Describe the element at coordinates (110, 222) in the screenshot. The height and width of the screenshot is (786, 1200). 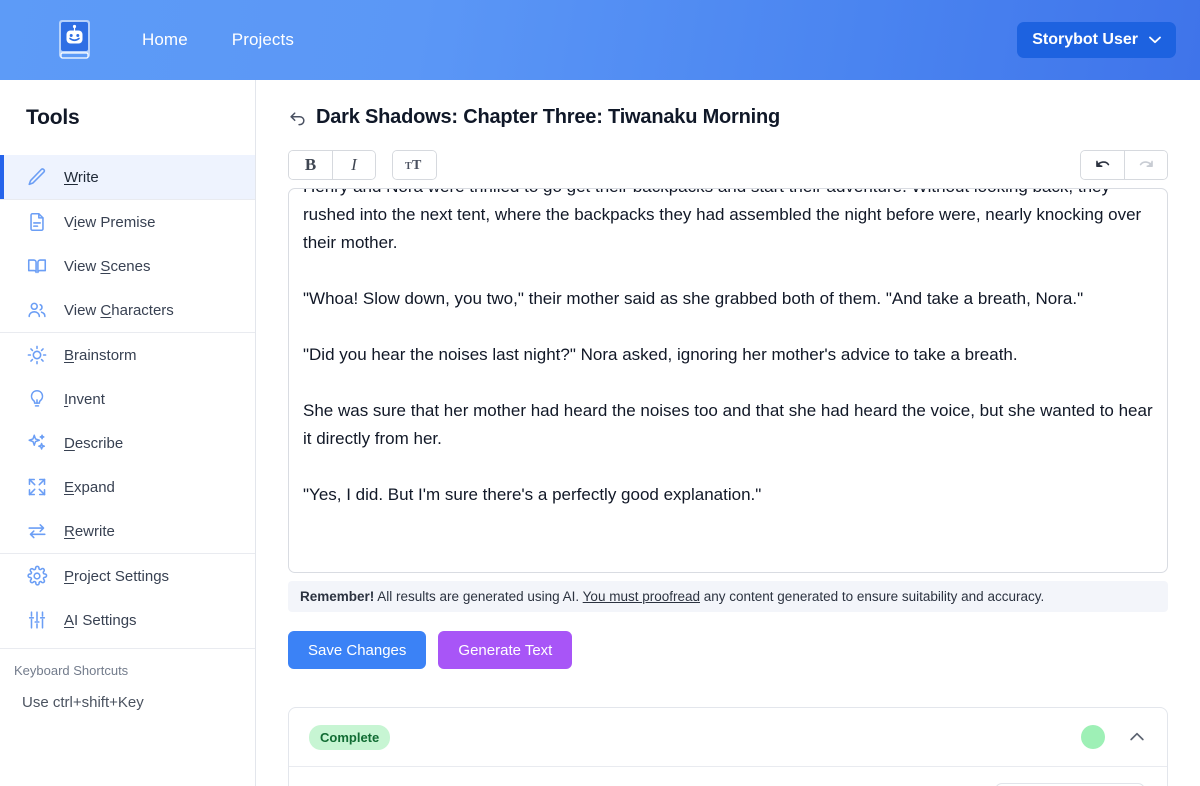
I see `sidebar-item-label: View Premise` at that location.